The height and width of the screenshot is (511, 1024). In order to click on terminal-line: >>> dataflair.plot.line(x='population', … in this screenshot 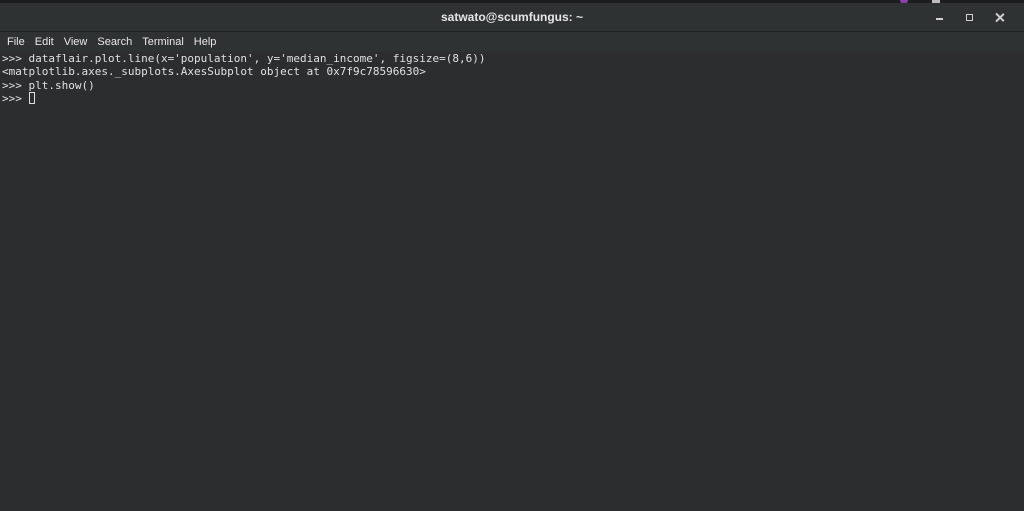, I will do `click(244, 58)`.